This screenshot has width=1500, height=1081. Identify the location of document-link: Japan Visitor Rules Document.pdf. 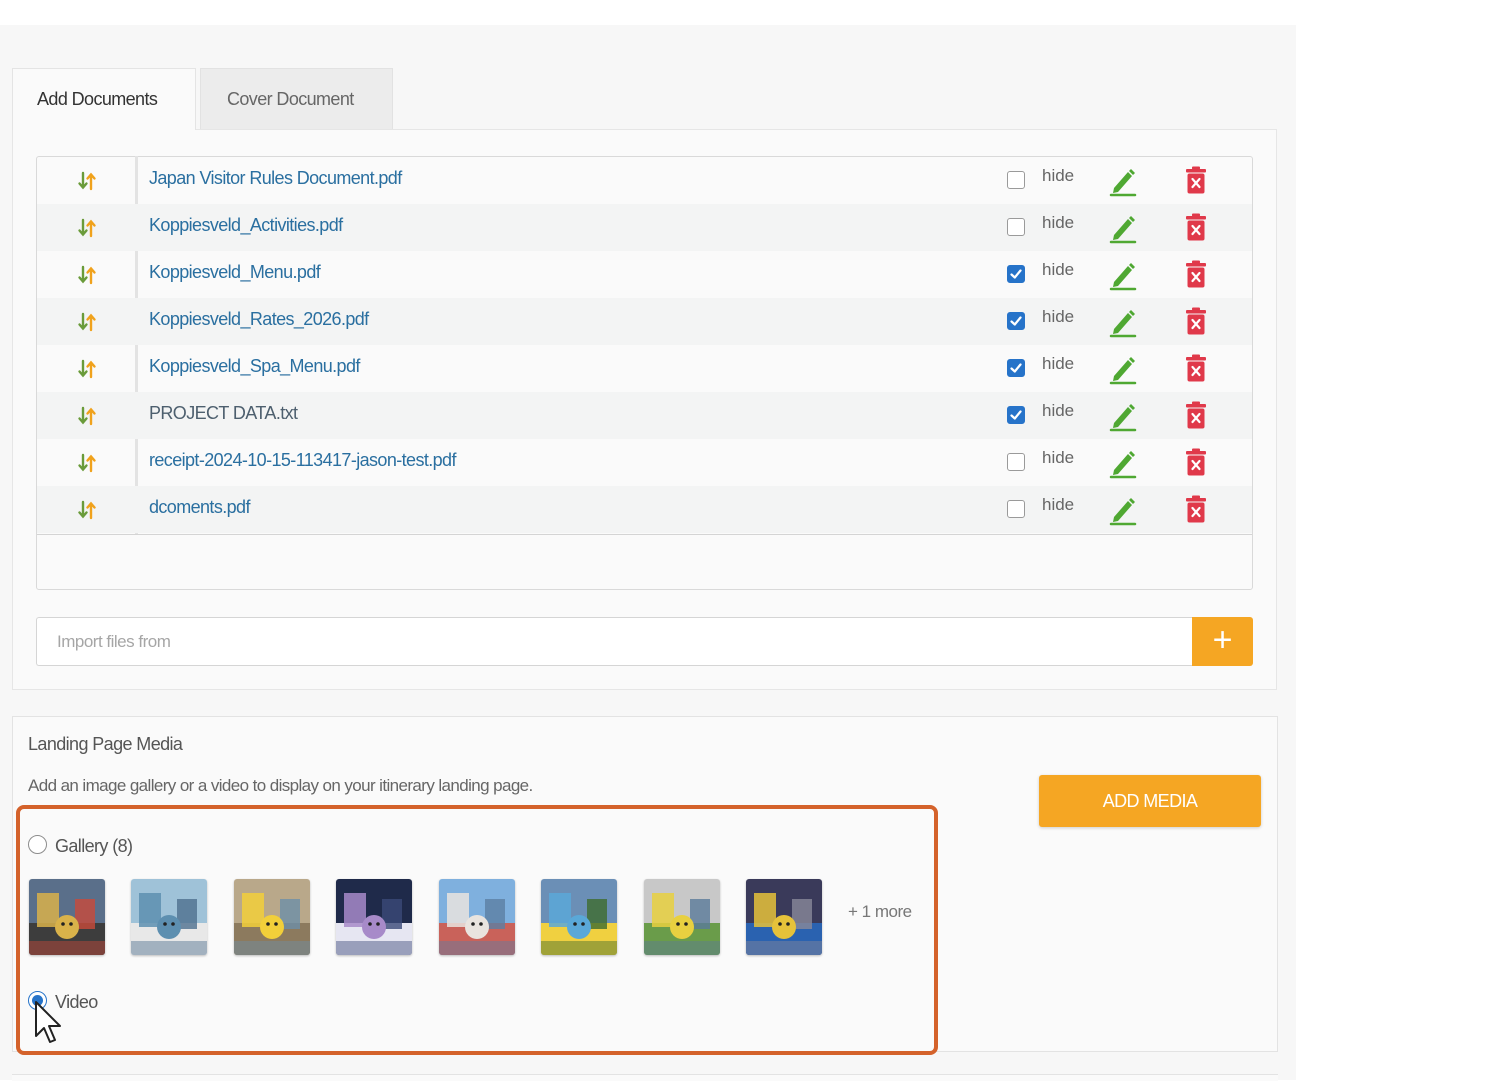
(275, 178).